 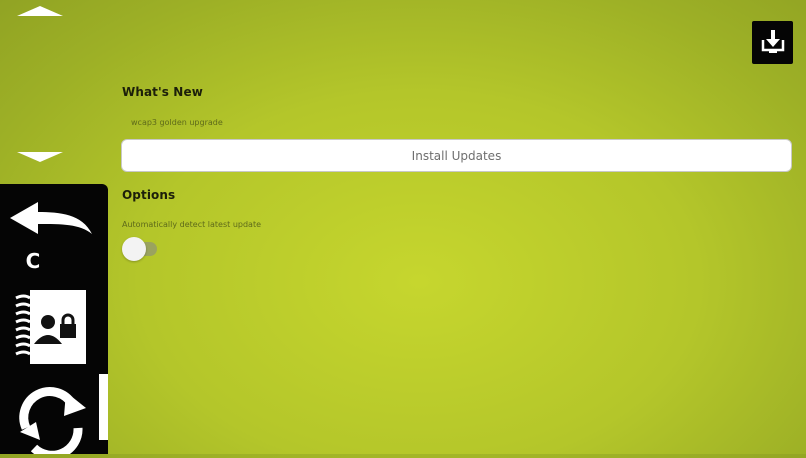 What do you see at coordinates (54, 420) in the screenshot?
I see `refresh-icon` at bounding box center [54, 420].